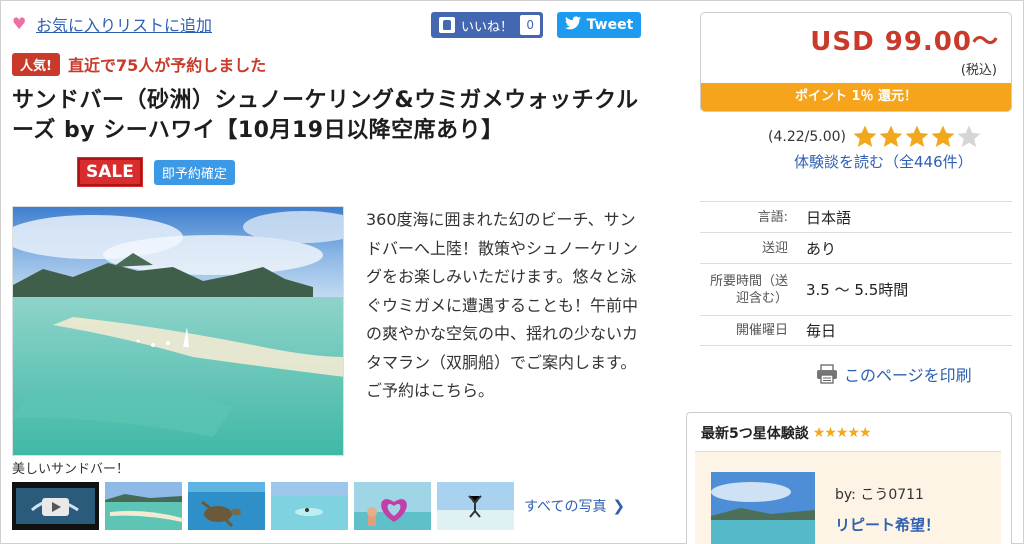 The height and width of the screenshot is (544, 1024). I want to click on print-page-row: このページを印刷, so click(894, 374).